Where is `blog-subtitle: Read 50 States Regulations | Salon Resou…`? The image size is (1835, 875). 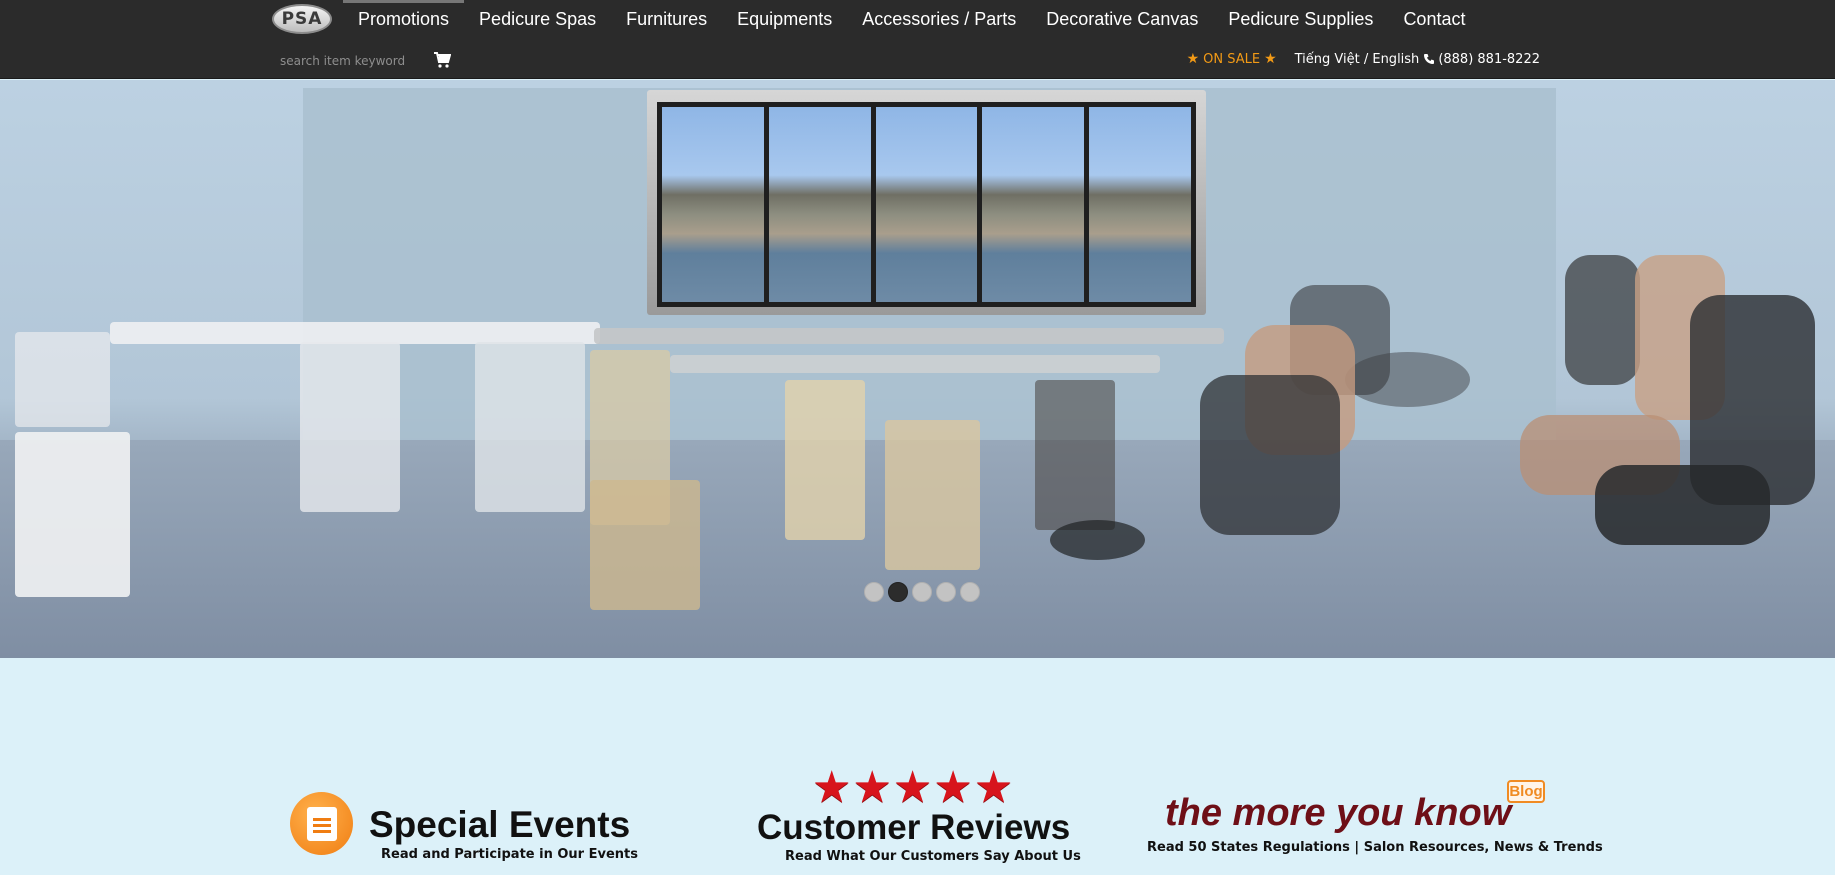 blog-subtitle: Read 50 States Regulations | Salon Resou… is located at coordinates (1375, 847).